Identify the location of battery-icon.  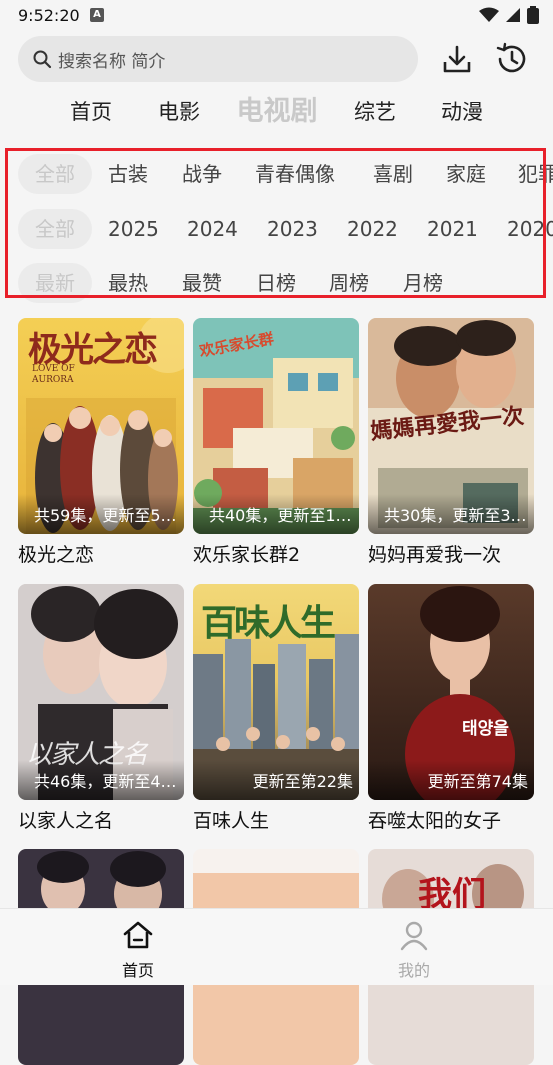
(533, 15).